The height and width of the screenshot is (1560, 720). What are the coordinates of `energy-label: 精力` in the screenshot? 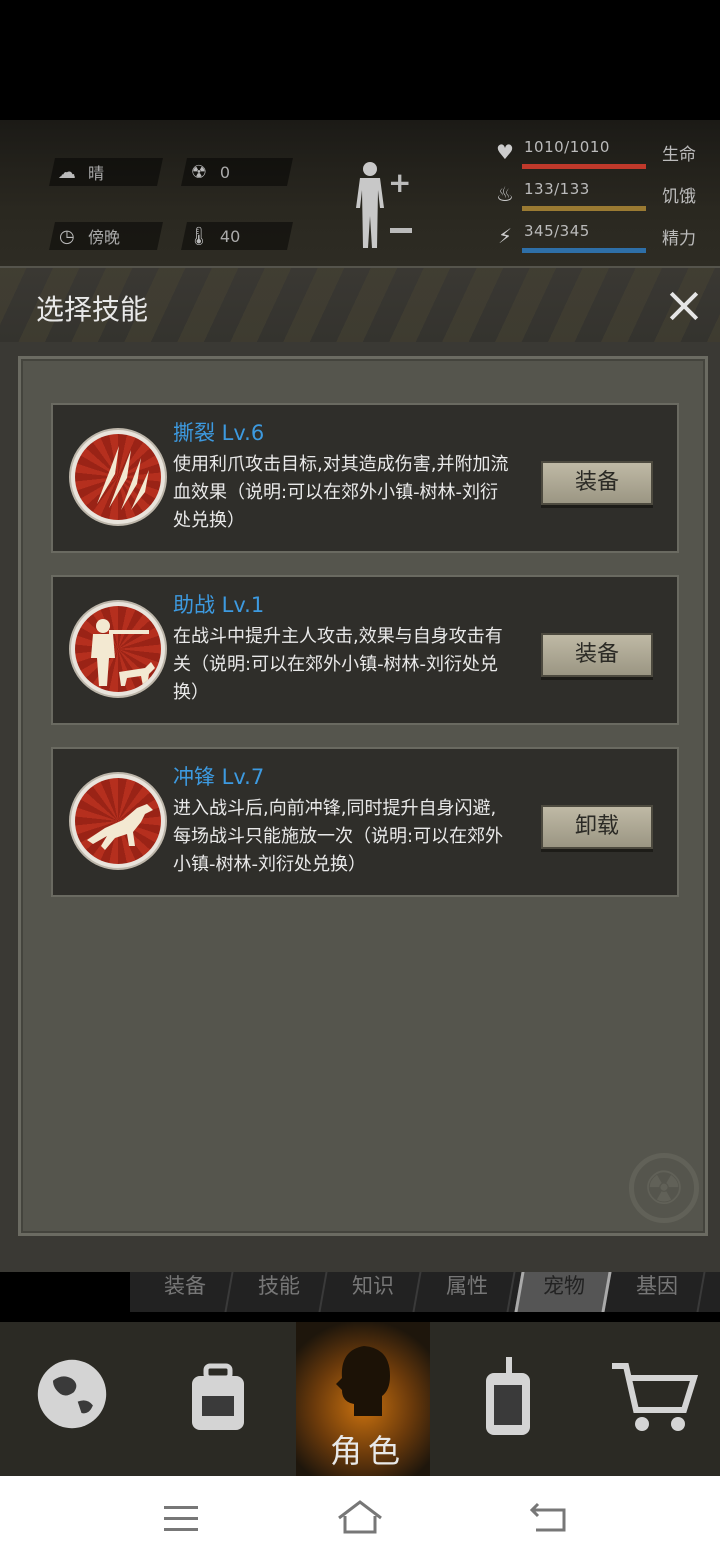 It's located at (679, 239).